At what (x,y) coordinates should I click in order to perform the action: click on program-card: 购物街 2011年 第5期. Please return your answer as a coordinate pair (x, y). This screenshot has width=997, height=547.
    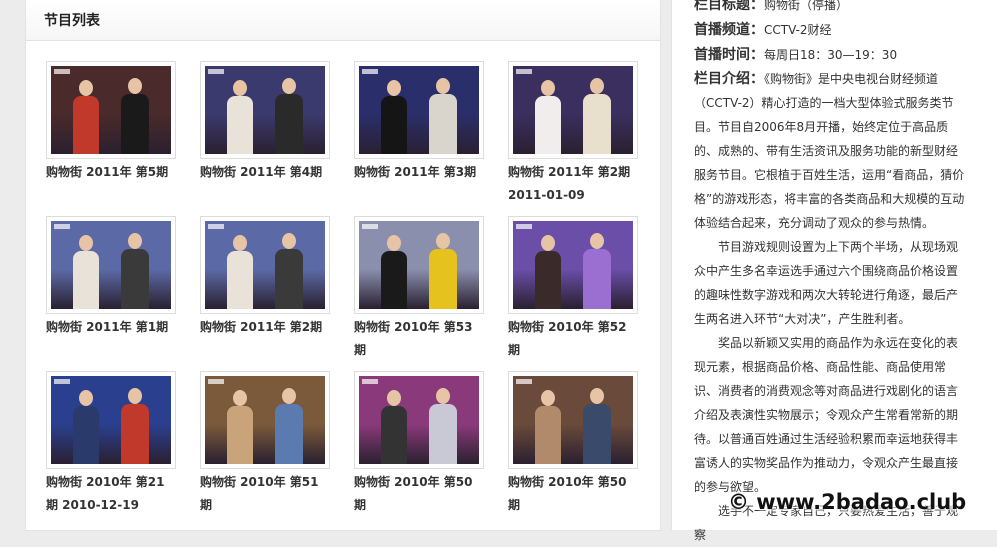
    Looking at the image, I should click on (112, 122).